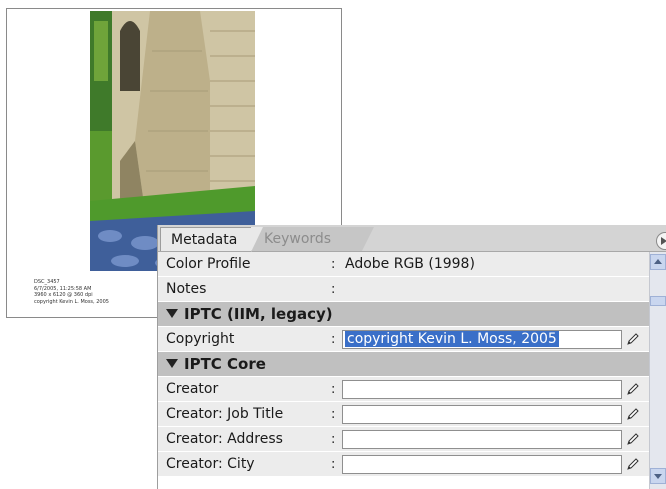  I want to click on panel-scrollbar, so click(657, 370).